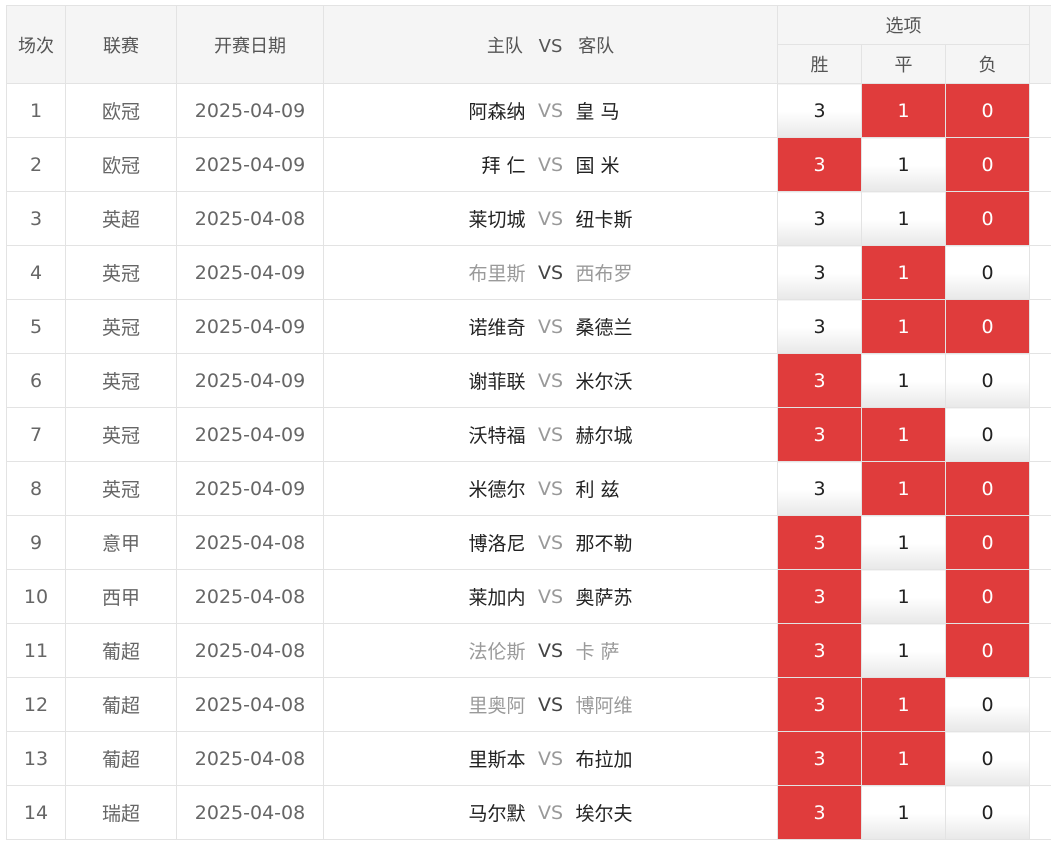 Image resolution: width=1051 pixels, height=855 pixels. Describe the element at coordinates (36, 596) in the screenshot. I see `row-index: 10` at that location.